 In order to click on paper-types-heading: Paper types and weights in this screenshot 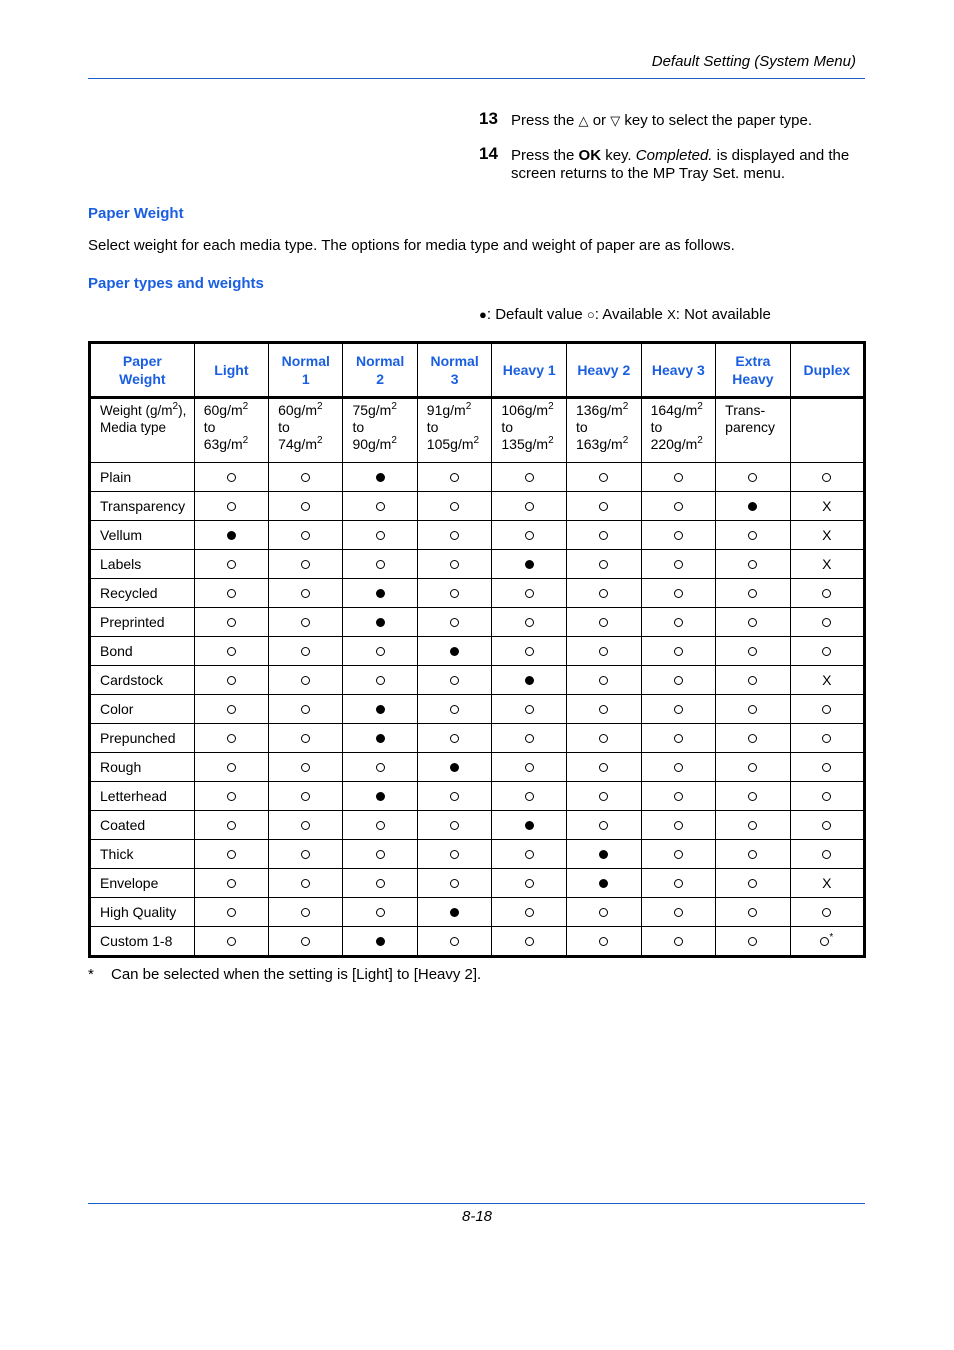, I will do `click(176, 283)`.